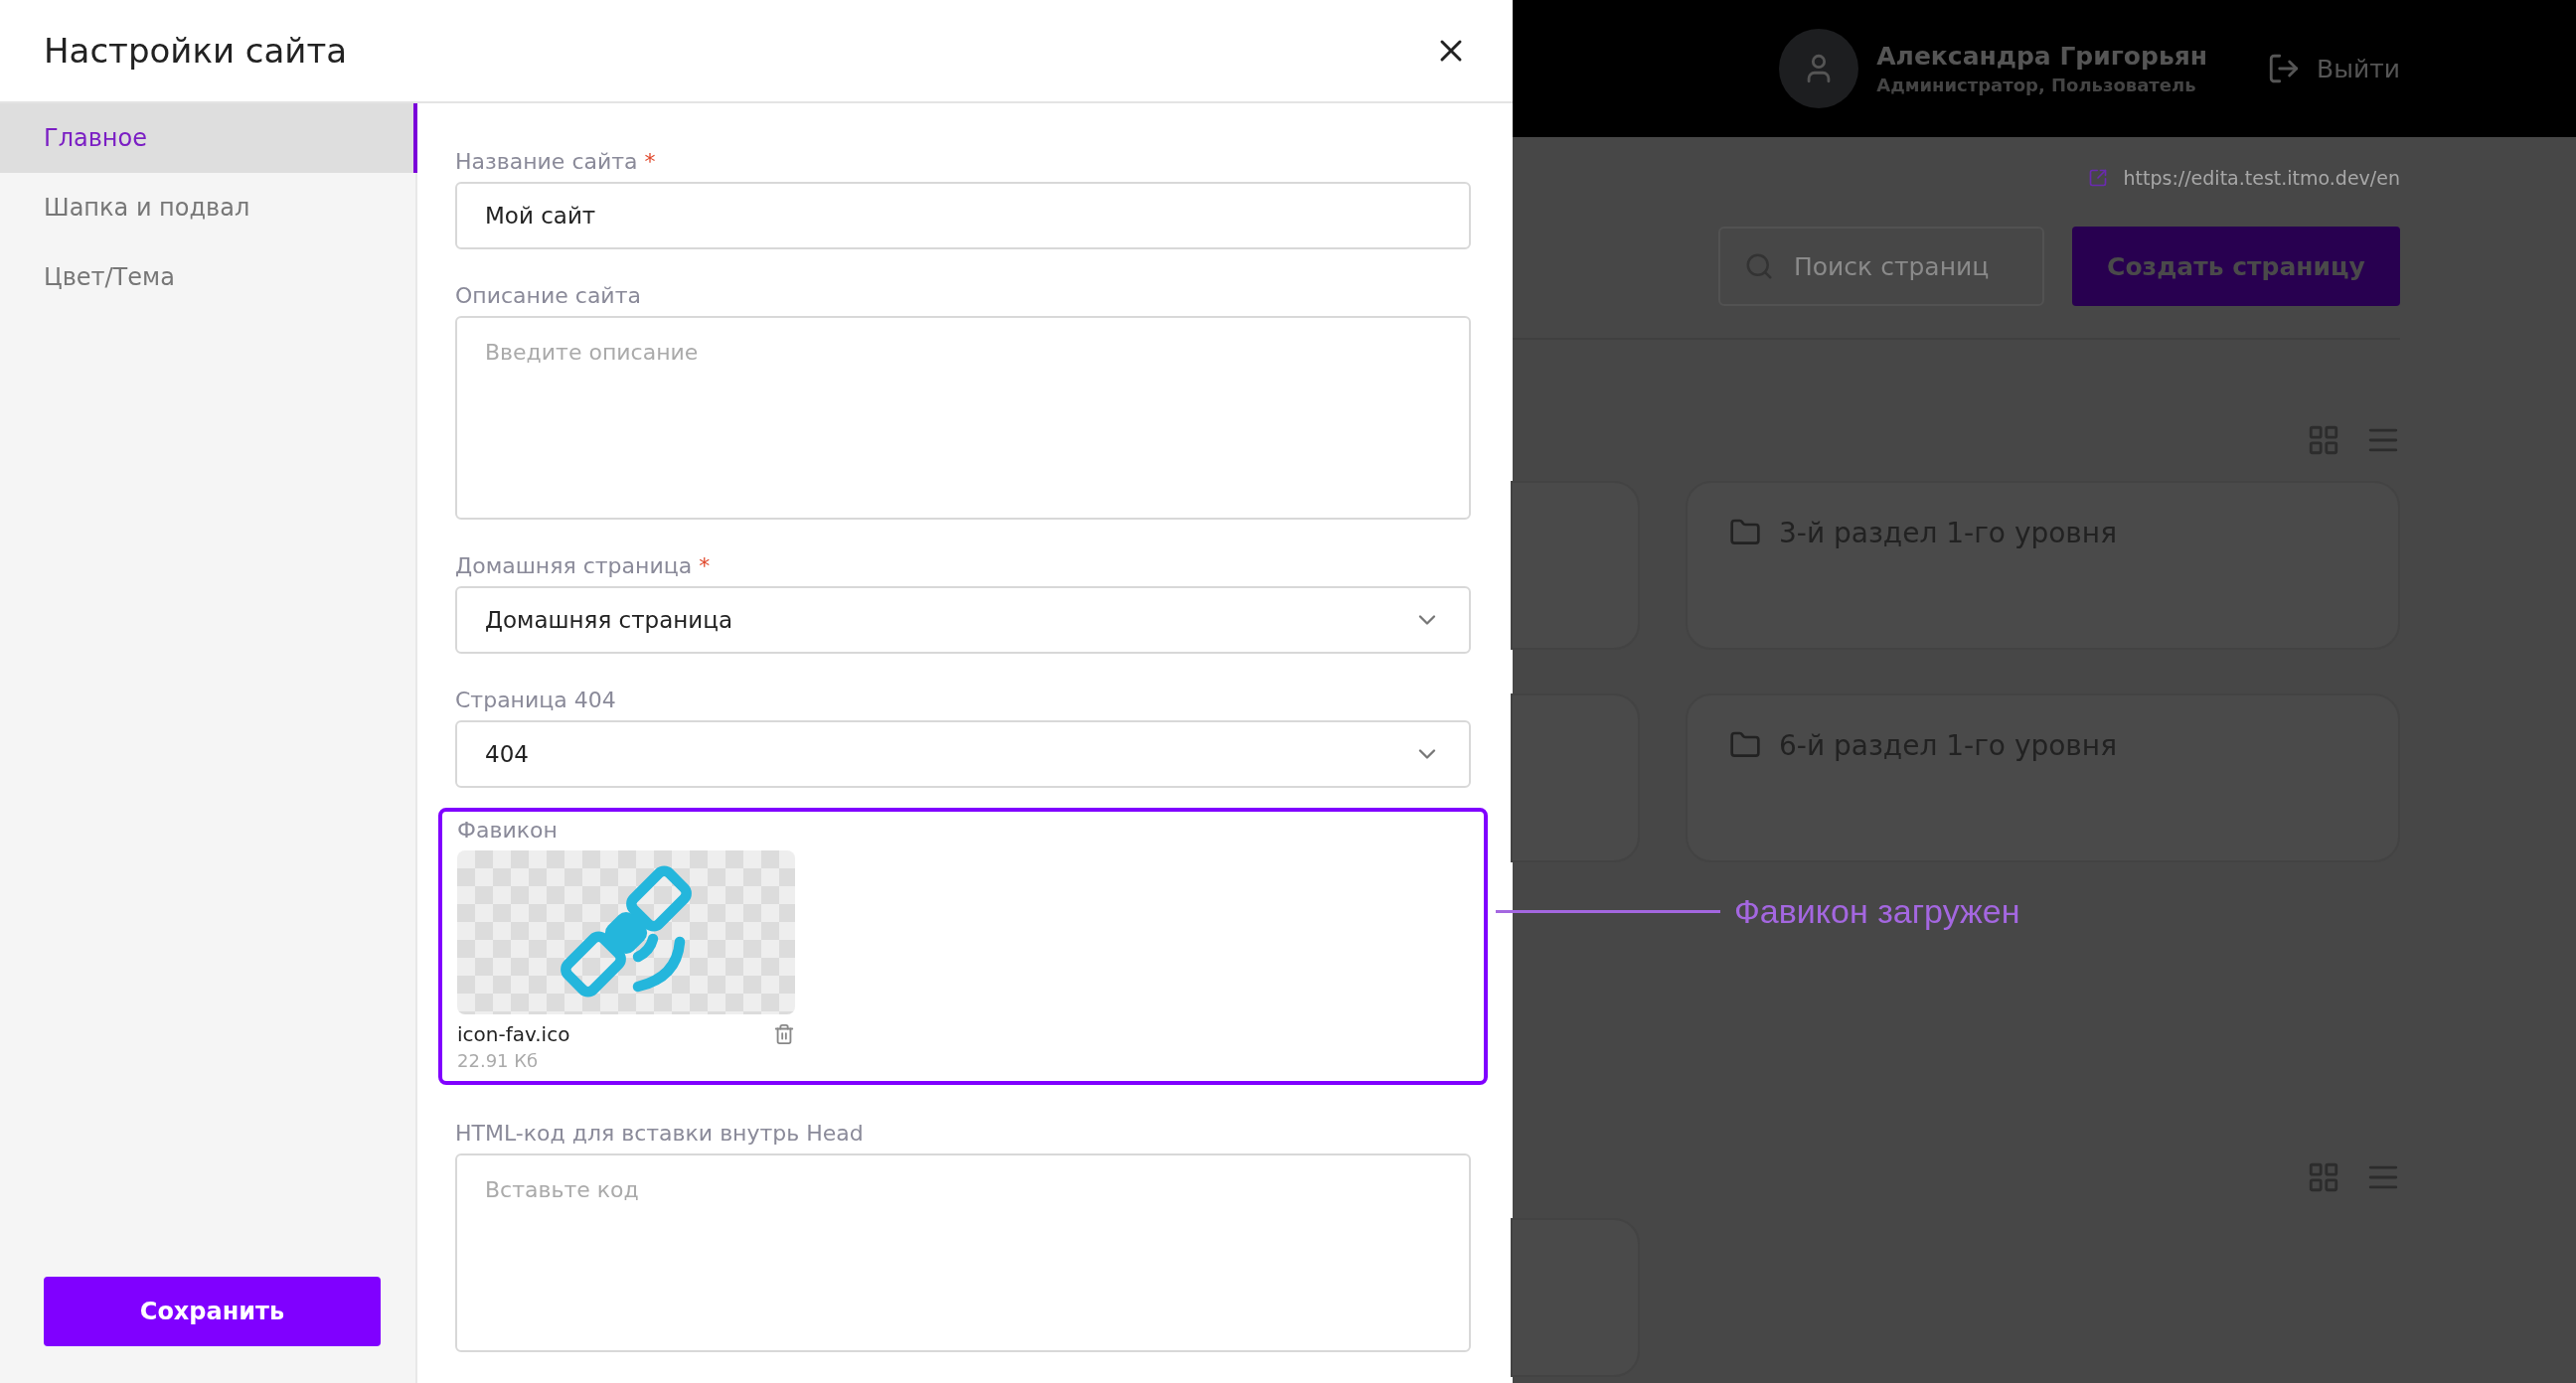 This screenshot has height=1383, width=2576. What do you see at coordinates (2097, 178) in the screenshot?
I see `external-link-icon` at bounding box center [2097, 178].